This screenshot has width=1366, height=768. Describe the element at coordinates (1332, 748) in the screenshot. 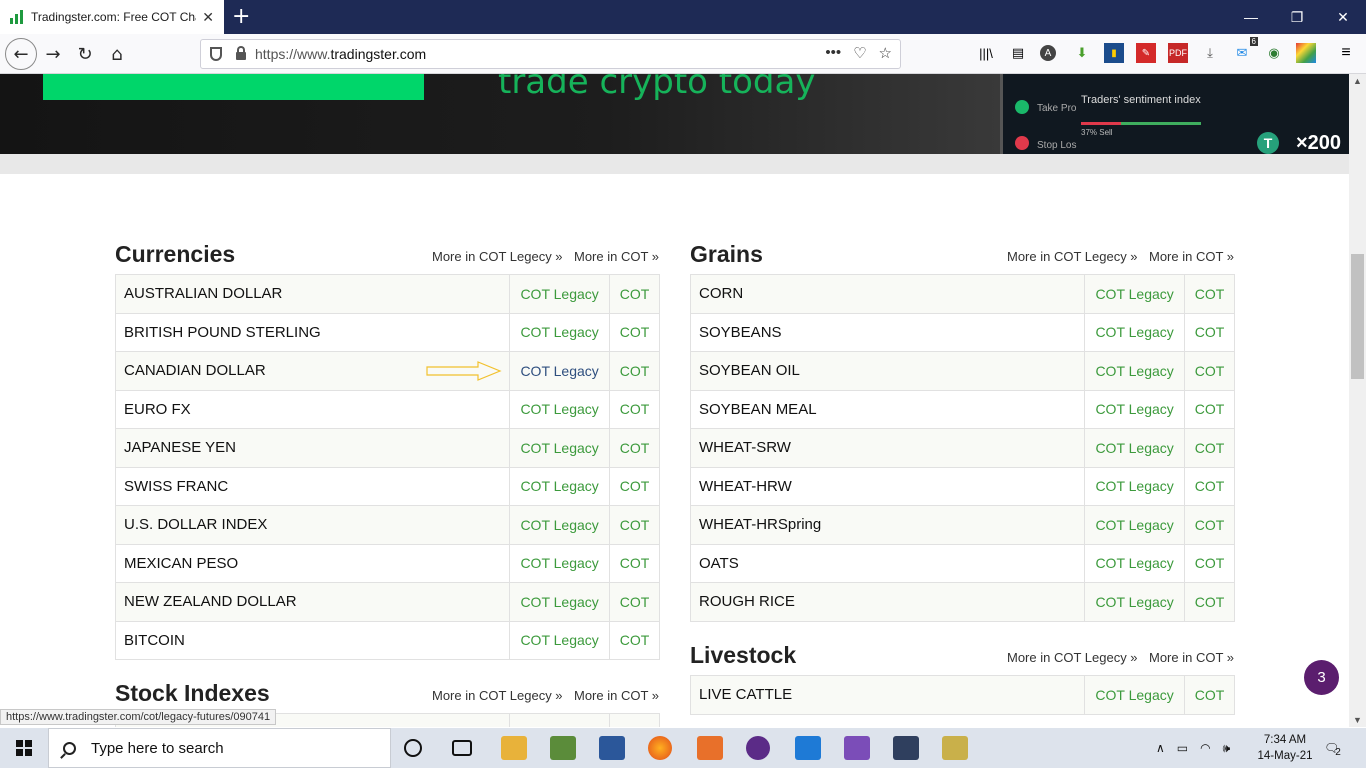

I see `notifications-icon: 🗨 2` at that location.